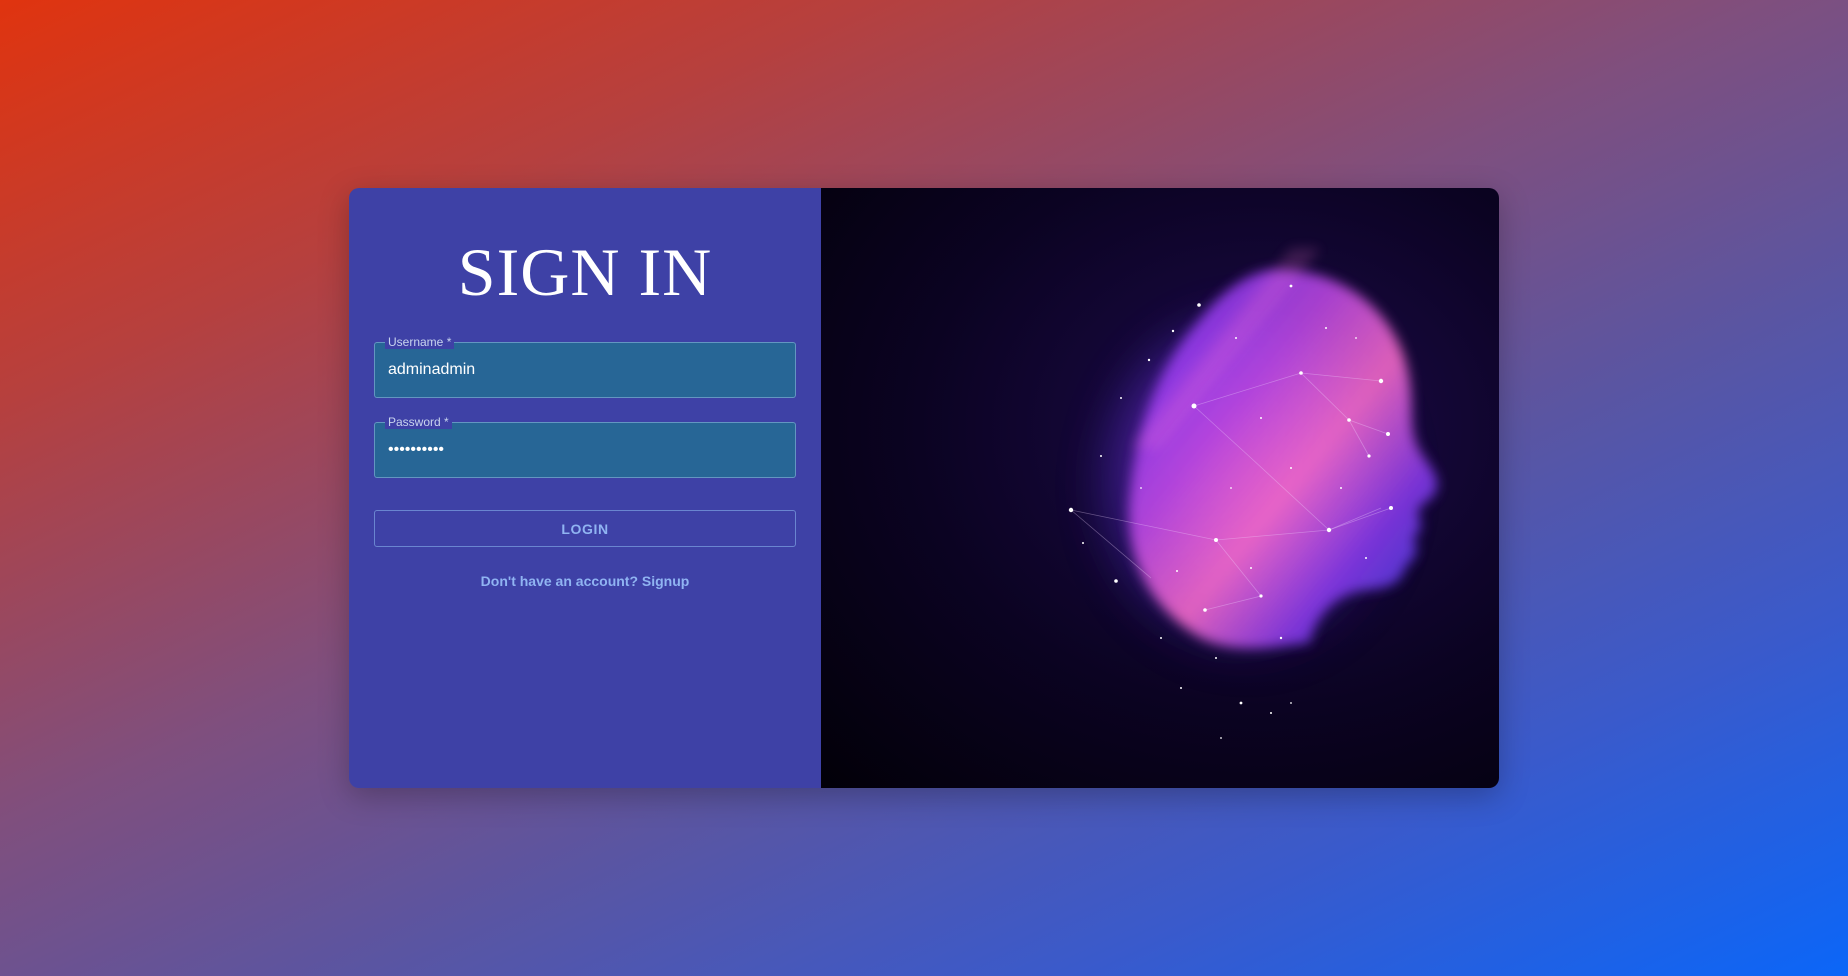  Describe the element at coordinates (585, 528) in the screenshot. I see `login-button: LOGIN` at that location.